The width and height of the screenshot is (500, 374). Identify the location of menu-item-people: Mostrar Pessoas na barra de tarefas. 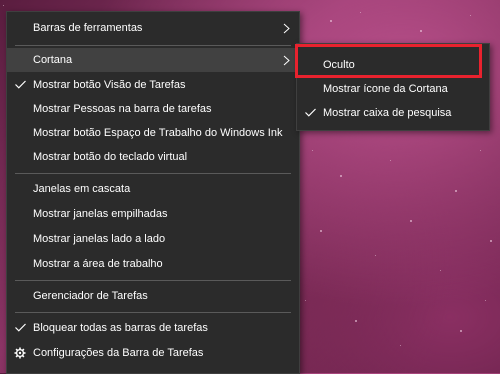
(153, 109).